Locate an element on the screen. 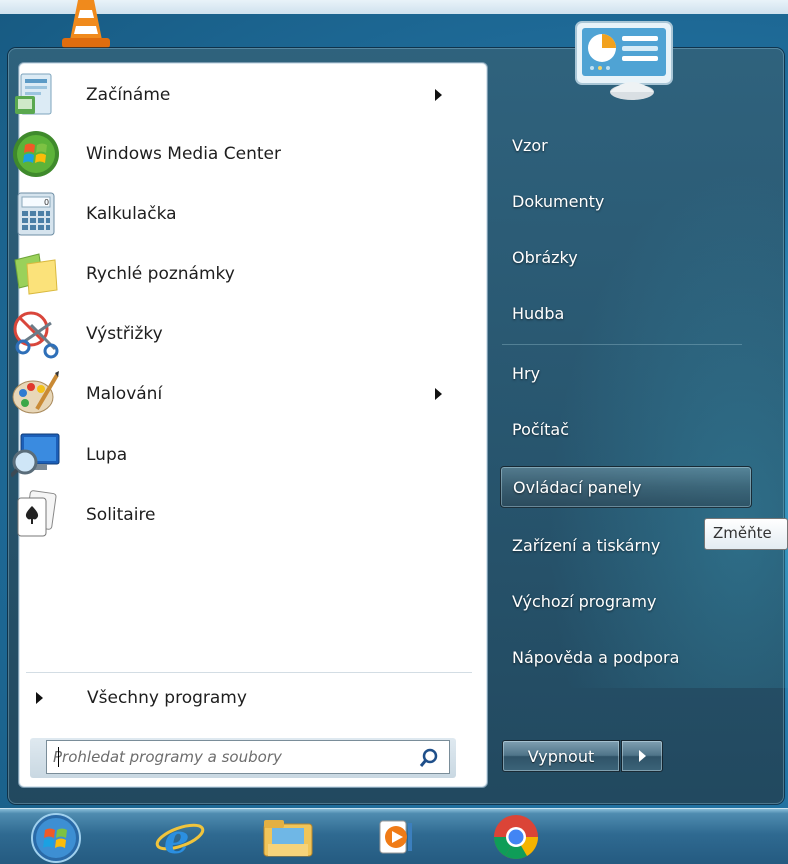  right-item-label: Hry is located at coordinates (526, 373).